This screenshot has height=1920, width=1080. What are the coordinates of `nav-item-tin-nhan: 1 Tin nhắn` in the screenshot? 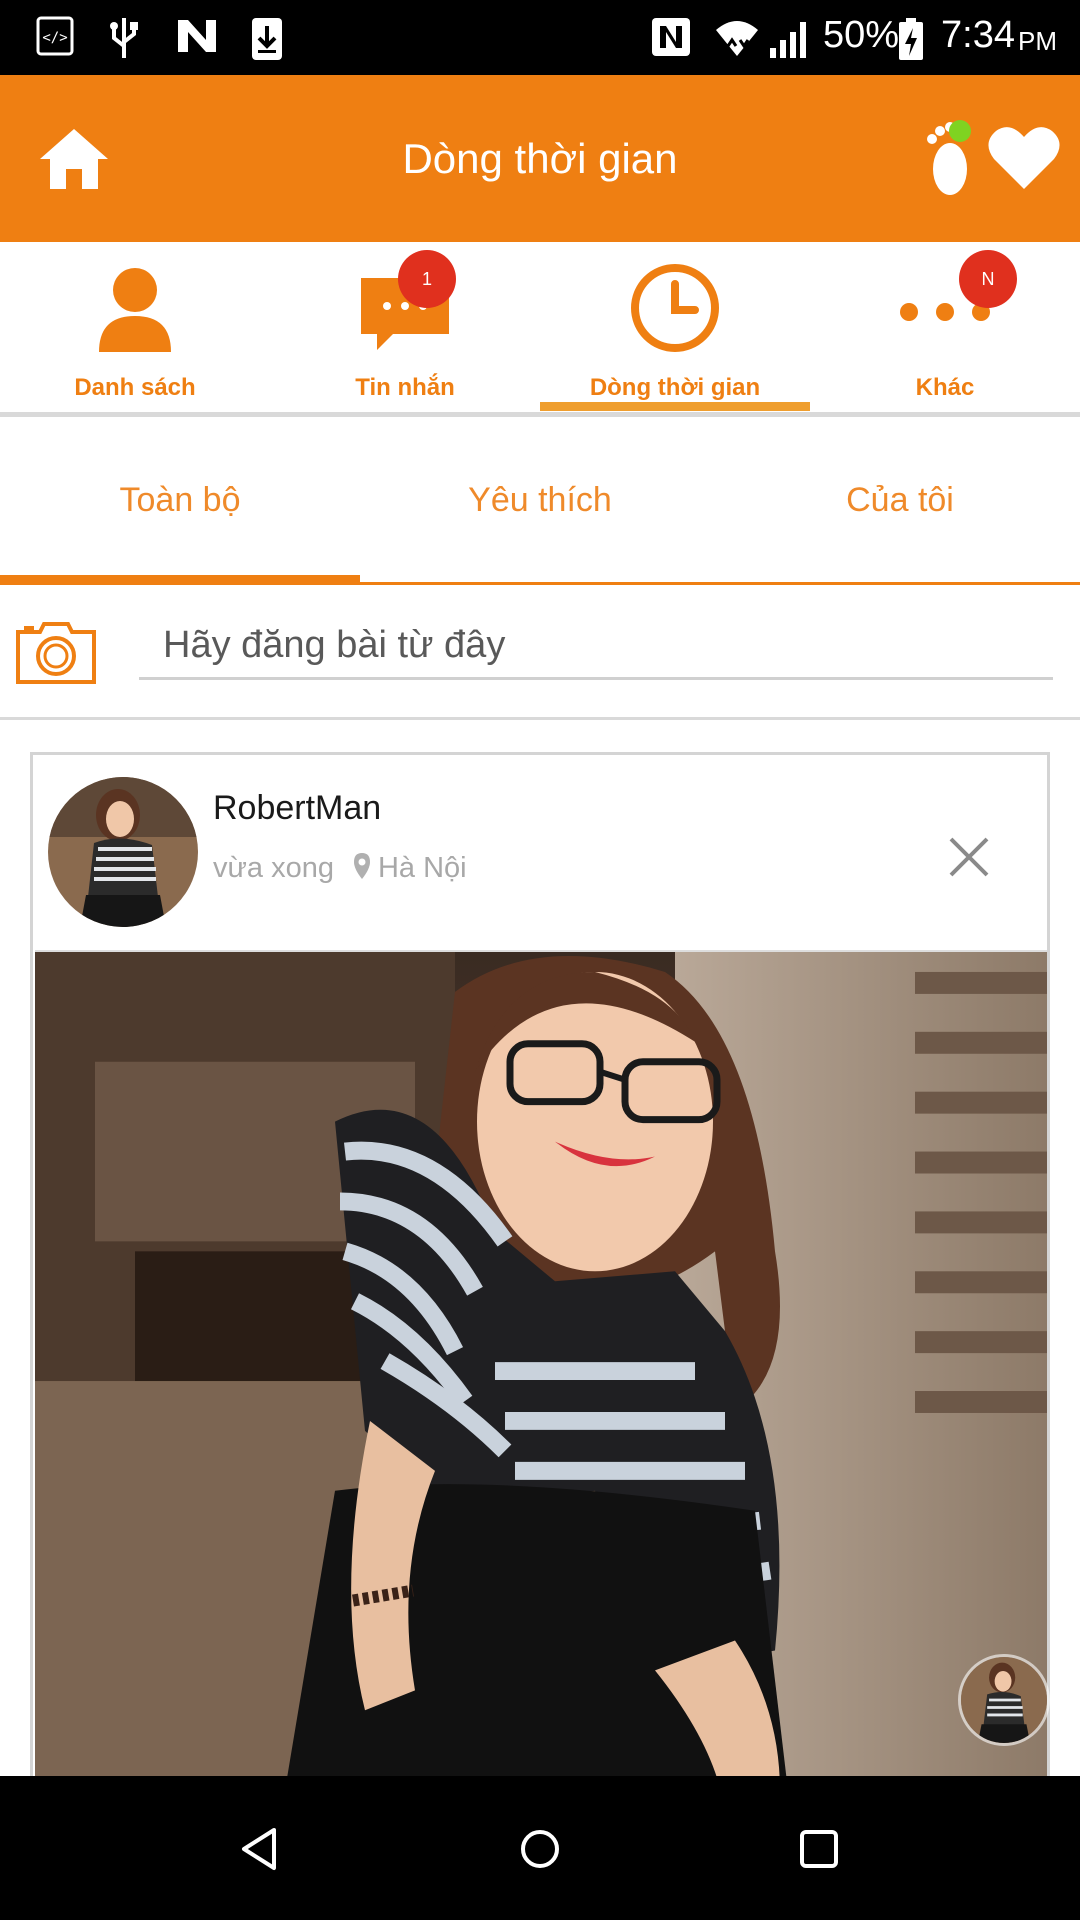 It's located at (405, 327).